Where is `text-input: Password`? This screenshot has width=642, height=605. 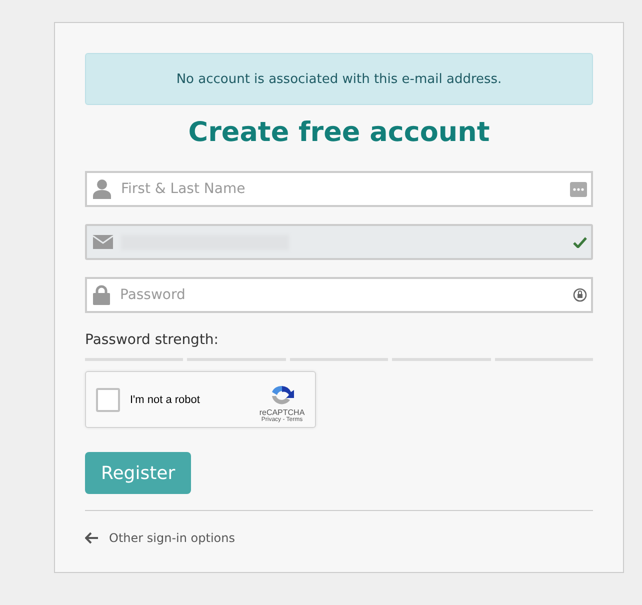 text-input: Password is located at coordinates (341, 295).